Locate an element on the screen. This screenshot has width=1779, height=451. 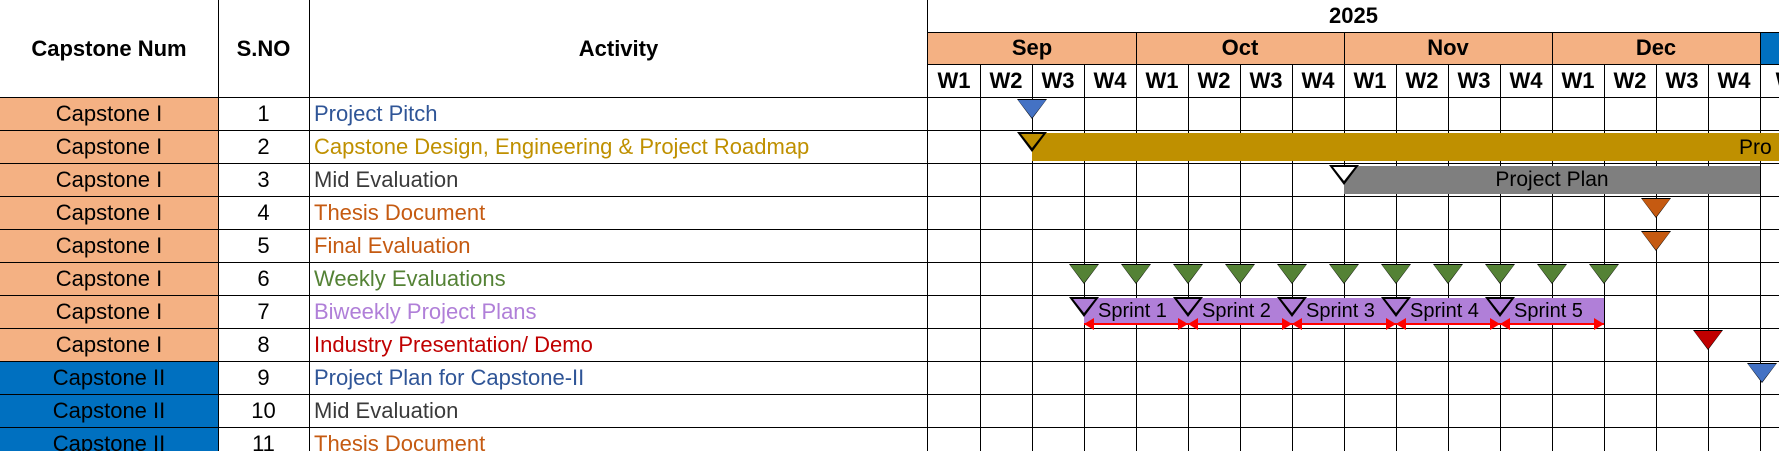
sno-cell: 7 is located at coordinates (263, 311).